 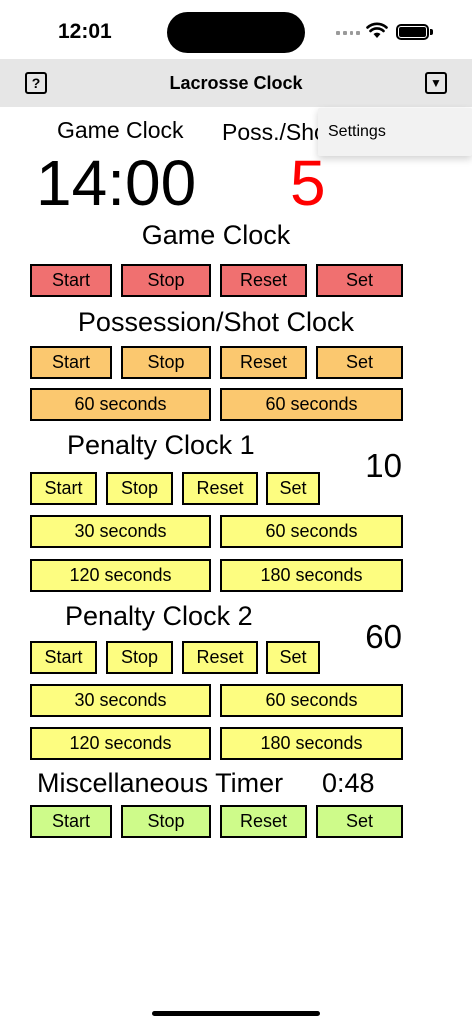 I want to click on possession-preset-60-button: 60 seconds, so click(x=120, y=404).